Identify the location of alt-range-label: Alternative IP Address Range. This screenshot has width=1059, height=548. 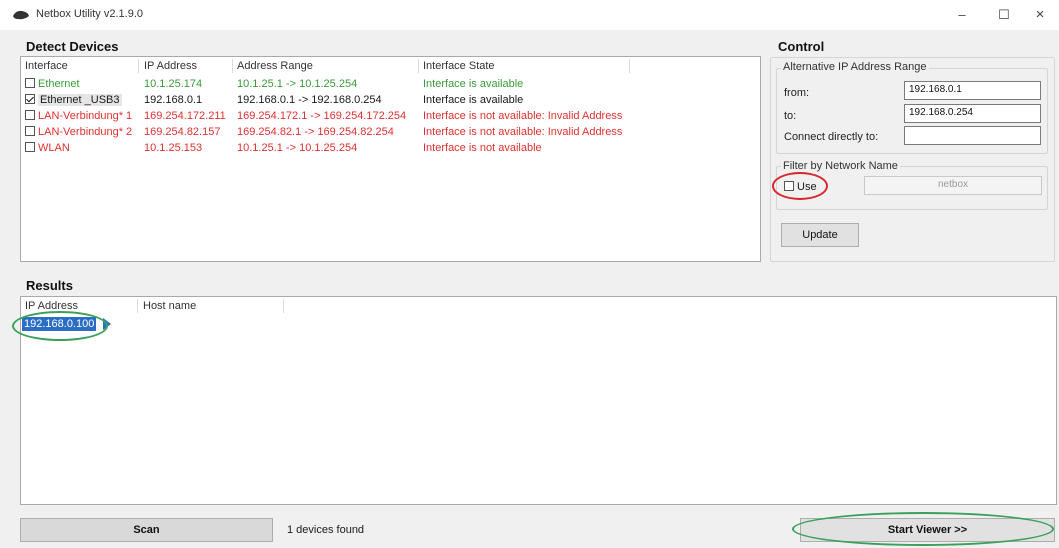
(855, 67).